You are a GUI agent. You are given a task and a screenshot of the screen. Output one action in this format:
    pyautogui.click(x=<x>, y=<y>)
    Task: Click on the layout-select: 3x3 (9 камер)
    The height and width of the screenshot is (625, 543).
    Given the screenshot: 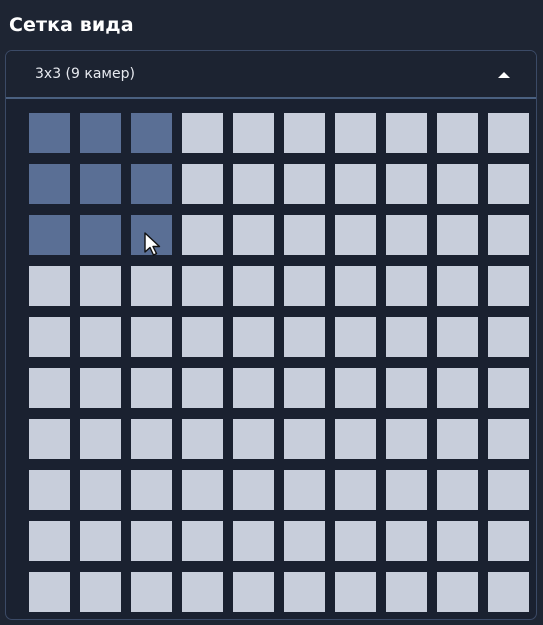 What is the action you would take?
    pyautogui.click(x=271, y=75)
    